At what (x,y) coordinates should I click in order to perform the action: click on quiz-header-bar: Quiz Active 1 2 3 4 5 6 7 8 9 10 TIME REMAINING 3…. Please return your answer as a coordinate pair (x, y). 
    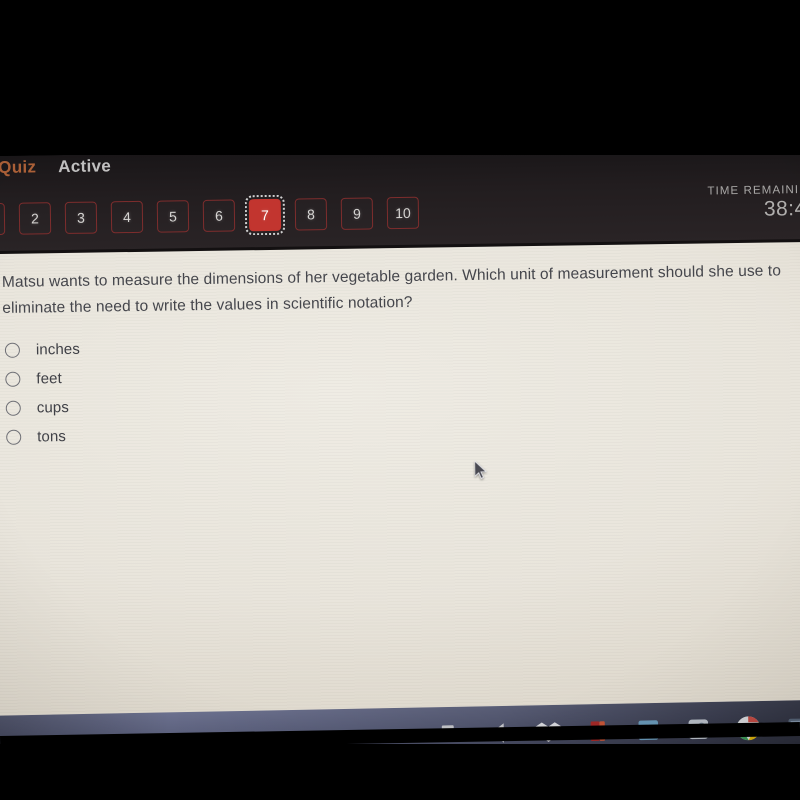
    Looking at the image, I should click on (400, 199).